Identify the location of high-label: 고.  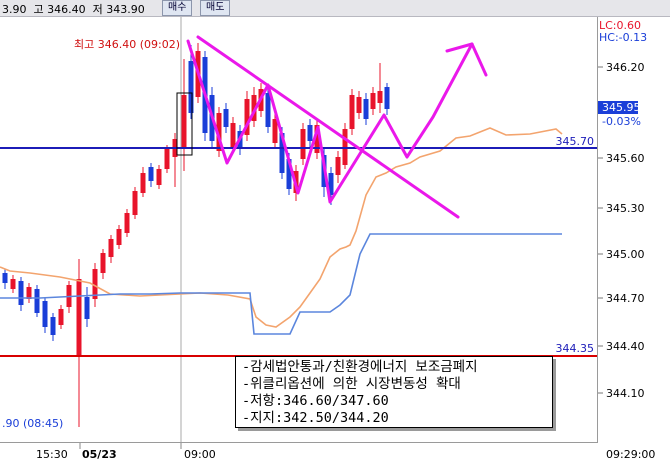
(38, 9).